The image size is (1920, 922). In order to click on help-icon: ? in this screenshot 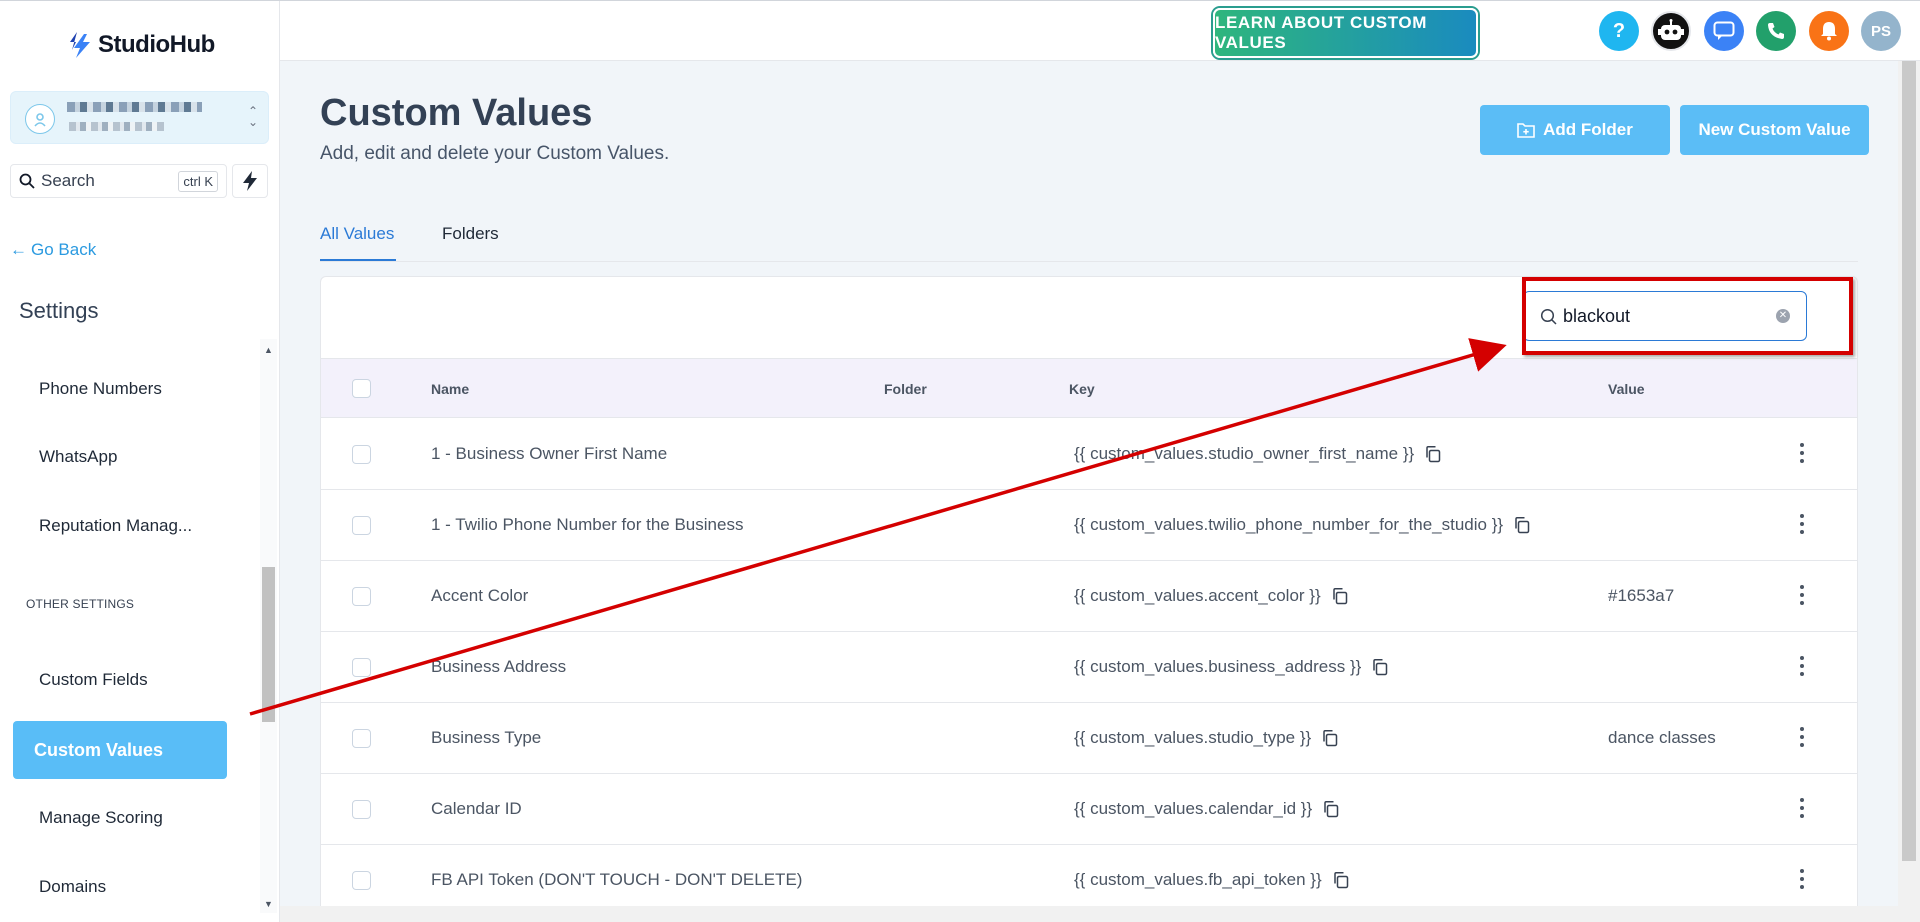, I will do `click(1619, 31)`.